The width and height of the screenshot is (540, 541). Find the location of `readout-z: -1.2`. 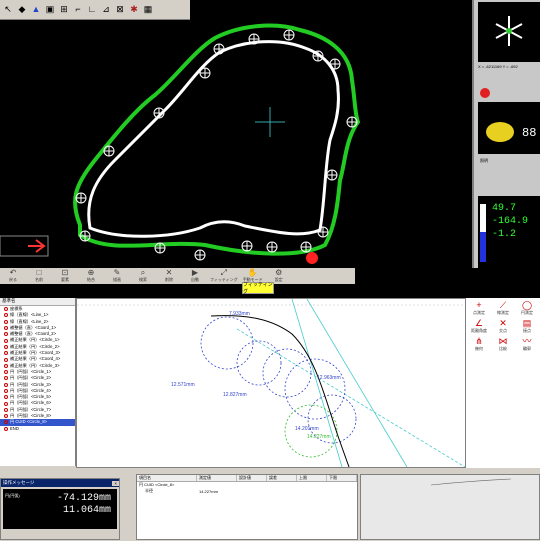

readout-z: -1.2 is located at coordinates (504, 234).